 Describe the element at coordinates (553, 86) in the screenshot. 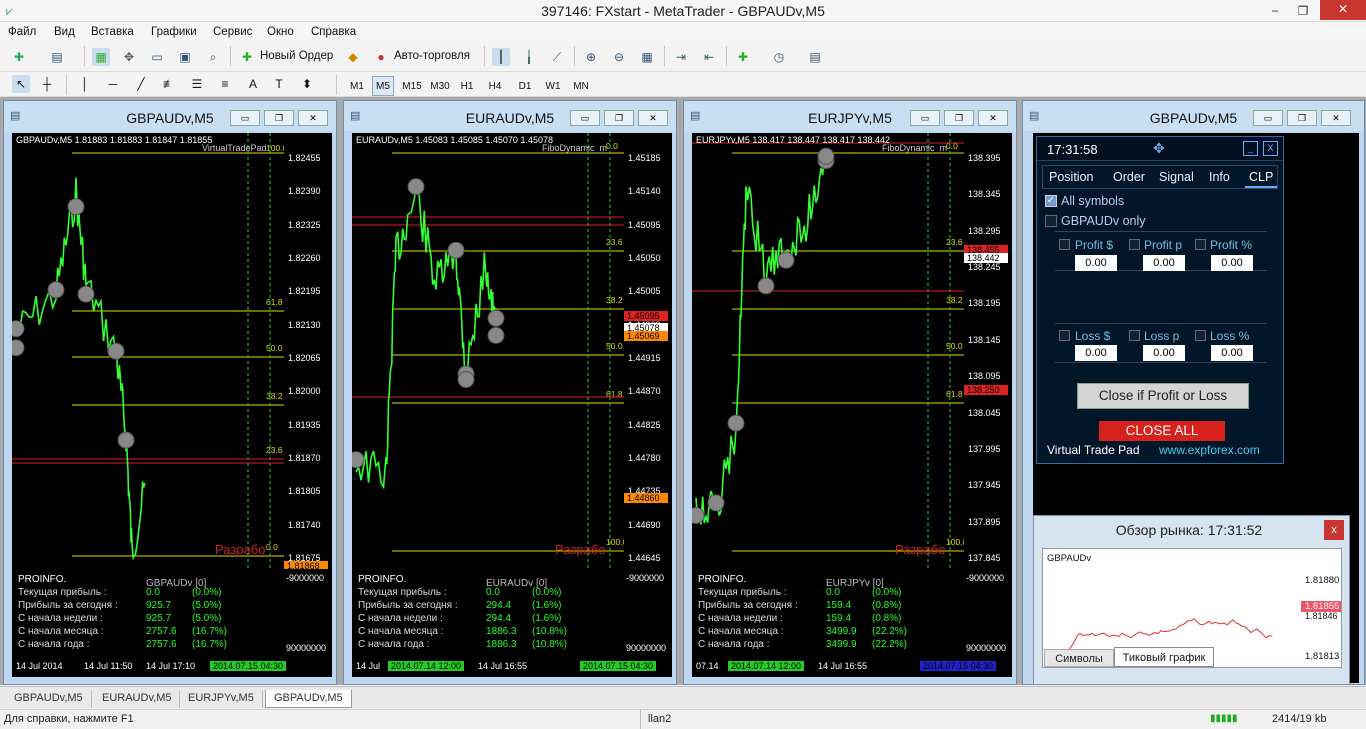

I see `timeframe-w1: W1` at that location.